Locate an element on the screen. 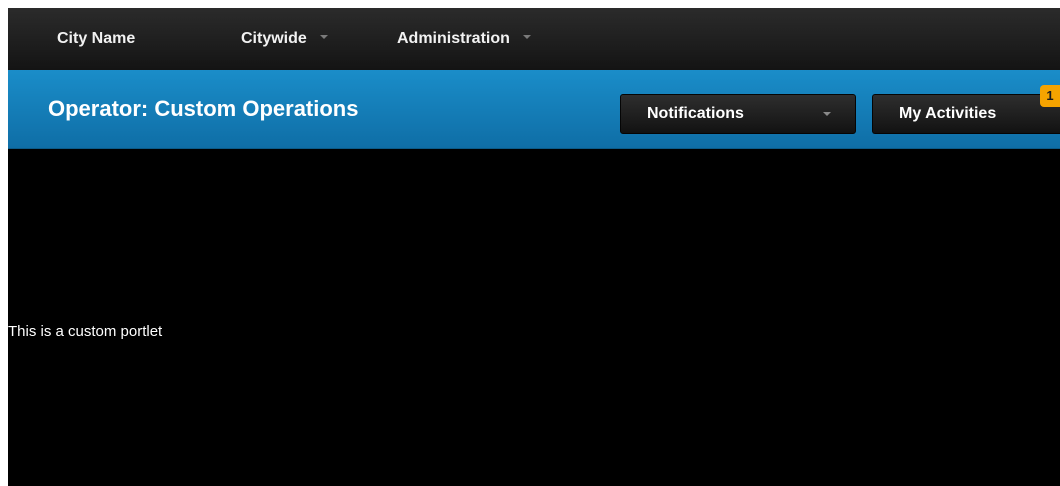  nav-item-label: City Name is located at coordinates (96, 38).